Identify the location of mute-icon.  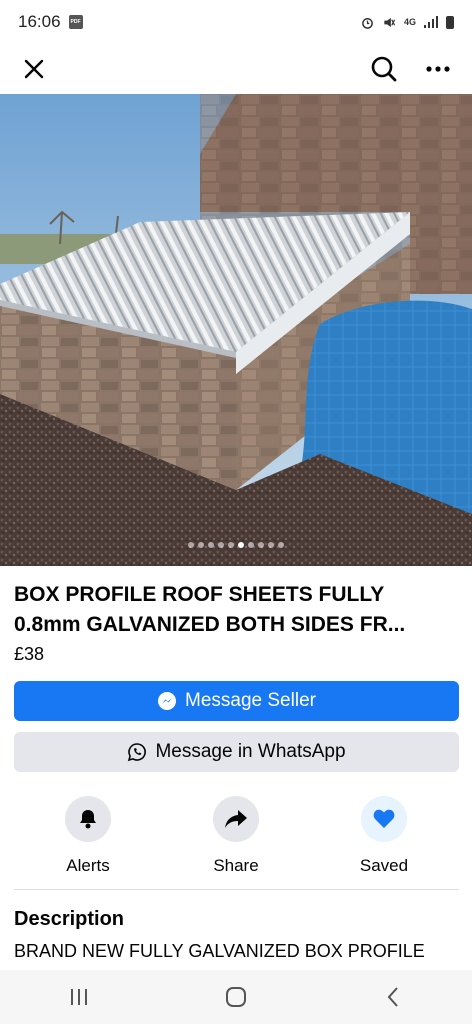
(390, 22).